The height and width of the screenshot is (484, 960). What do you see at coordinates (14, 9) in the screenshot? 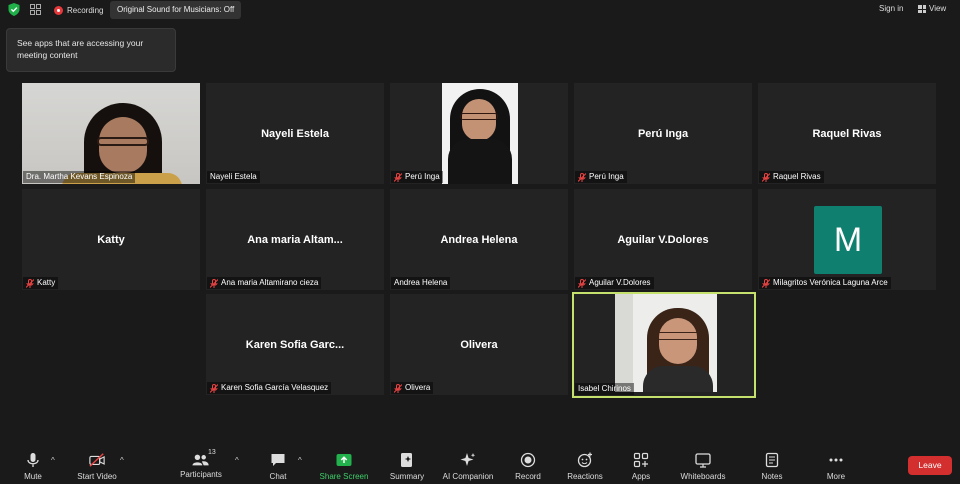
I see `shield-icon` at bounding box center [14, 9].